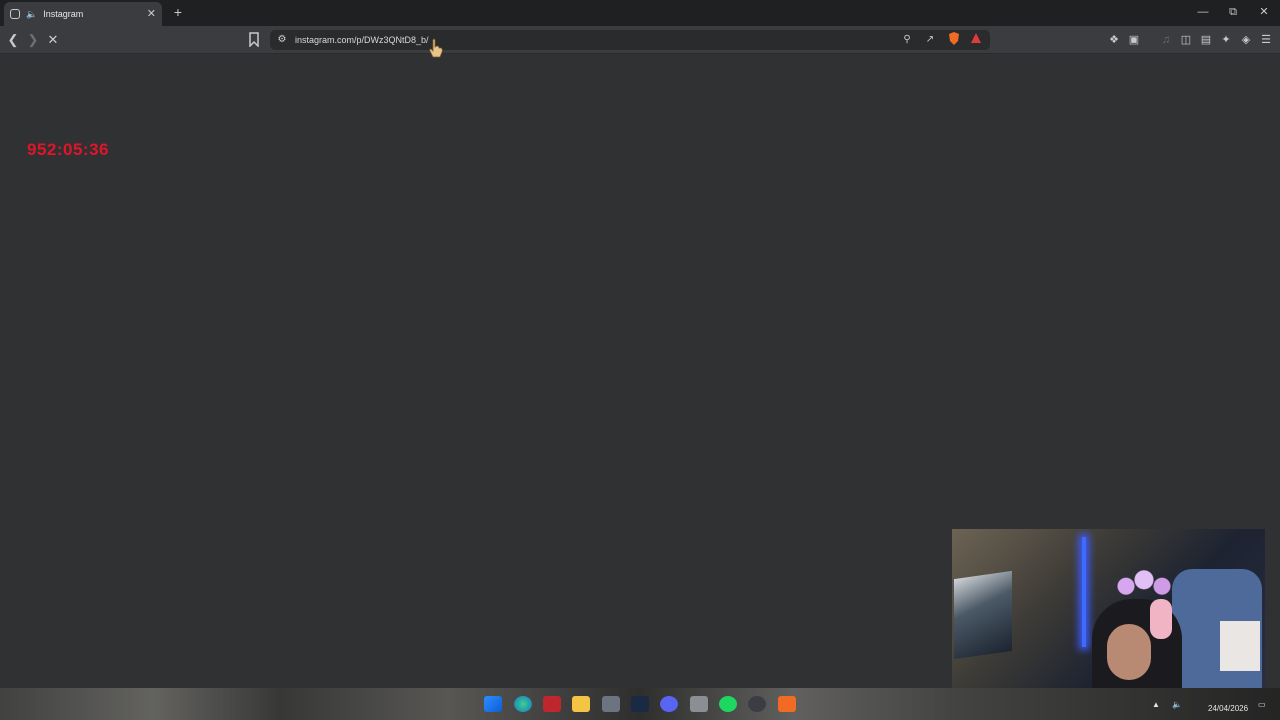 This screenshot has width=1280, height=720. I want to click on stop-loading-button: ✕, so click(53, 40).